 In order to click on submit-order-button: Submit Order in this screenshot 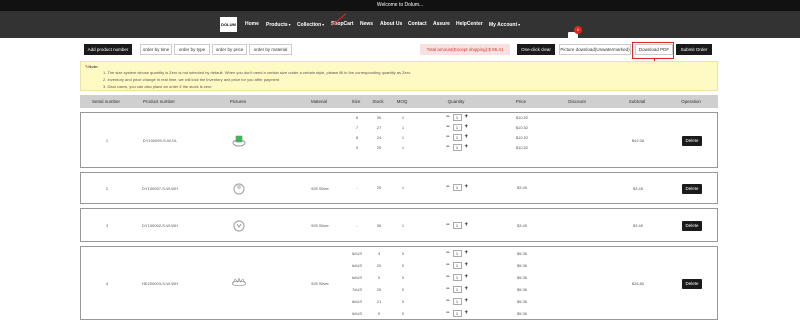, I will do `click(694, 49)`.